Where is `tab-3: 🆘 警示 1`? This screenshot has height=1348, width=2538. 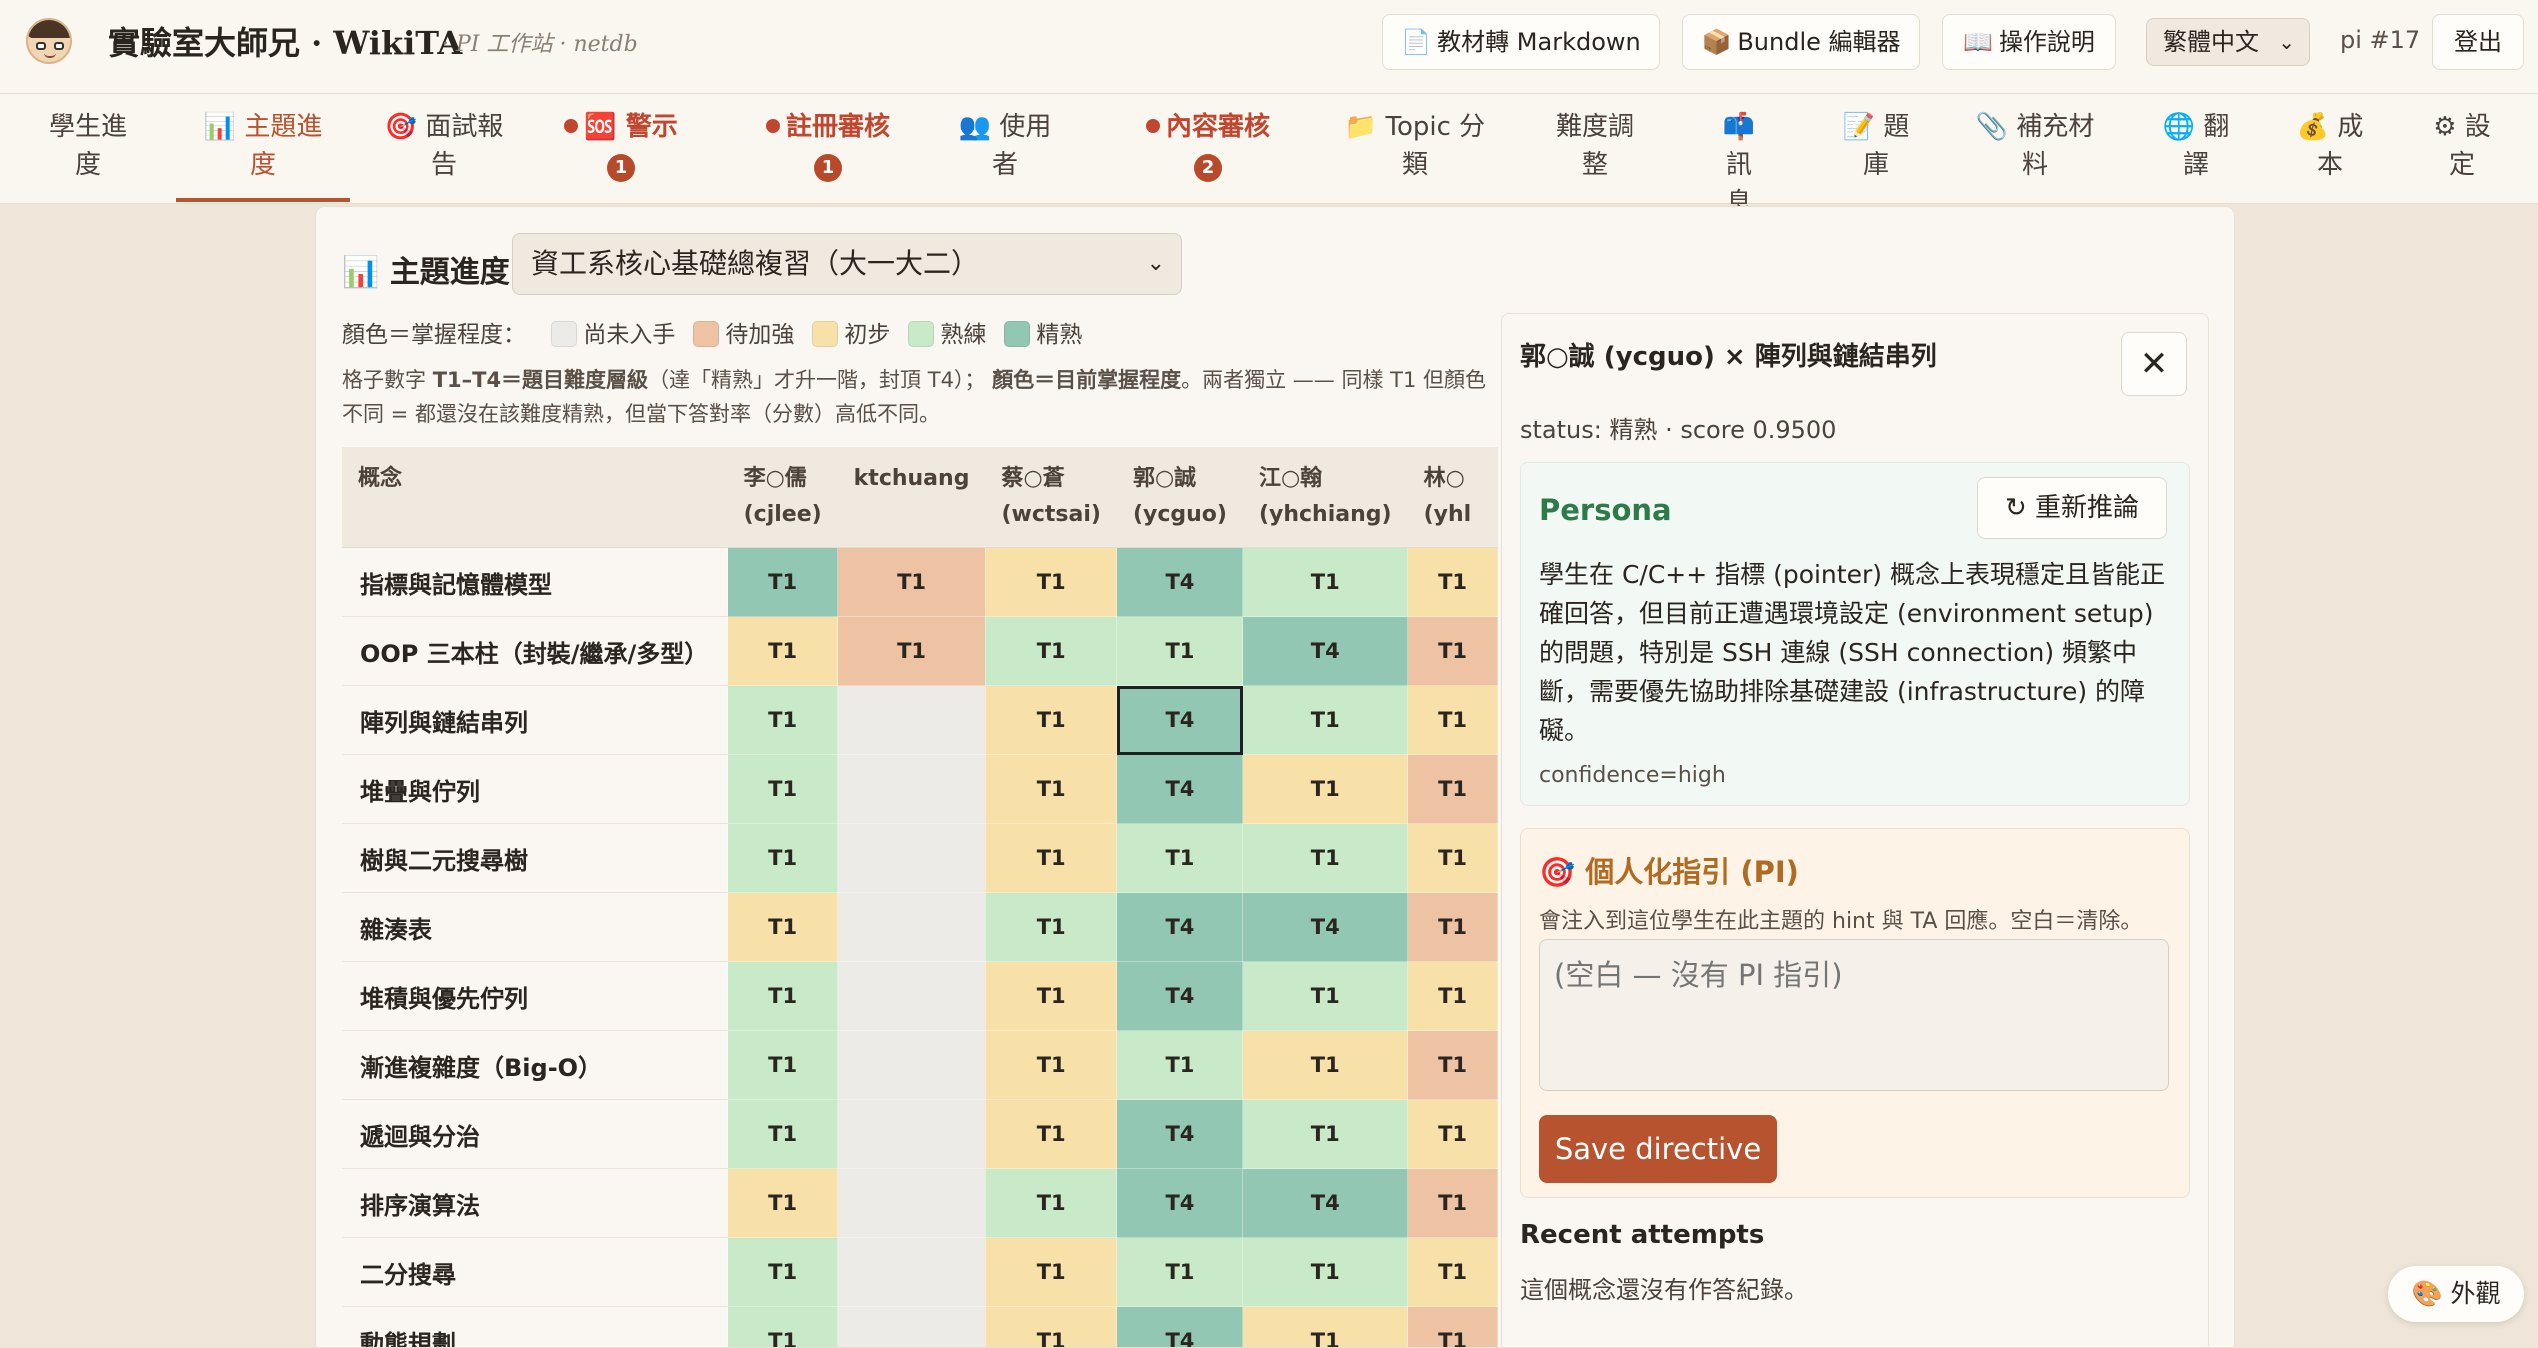 tab-3: 🆘 警示 1 is located at coordinates (621, 146).